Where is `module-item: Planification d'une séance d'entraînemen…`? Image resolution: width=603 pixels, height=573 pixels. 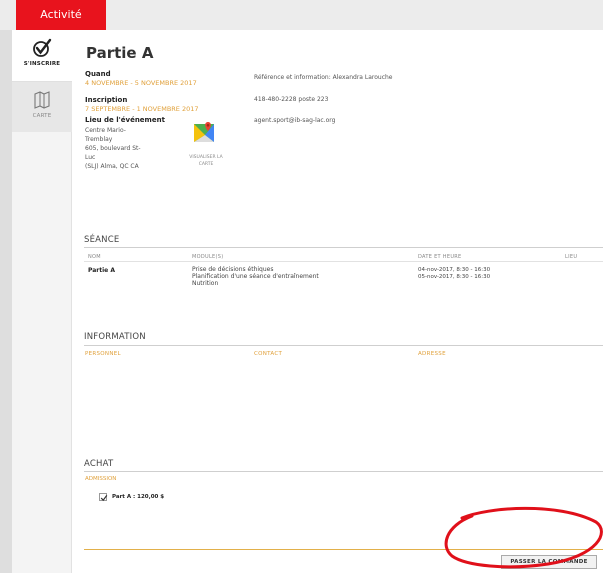
module-item: Planification d'une séance d'entraînemen… is located at coordinates (255, 276).